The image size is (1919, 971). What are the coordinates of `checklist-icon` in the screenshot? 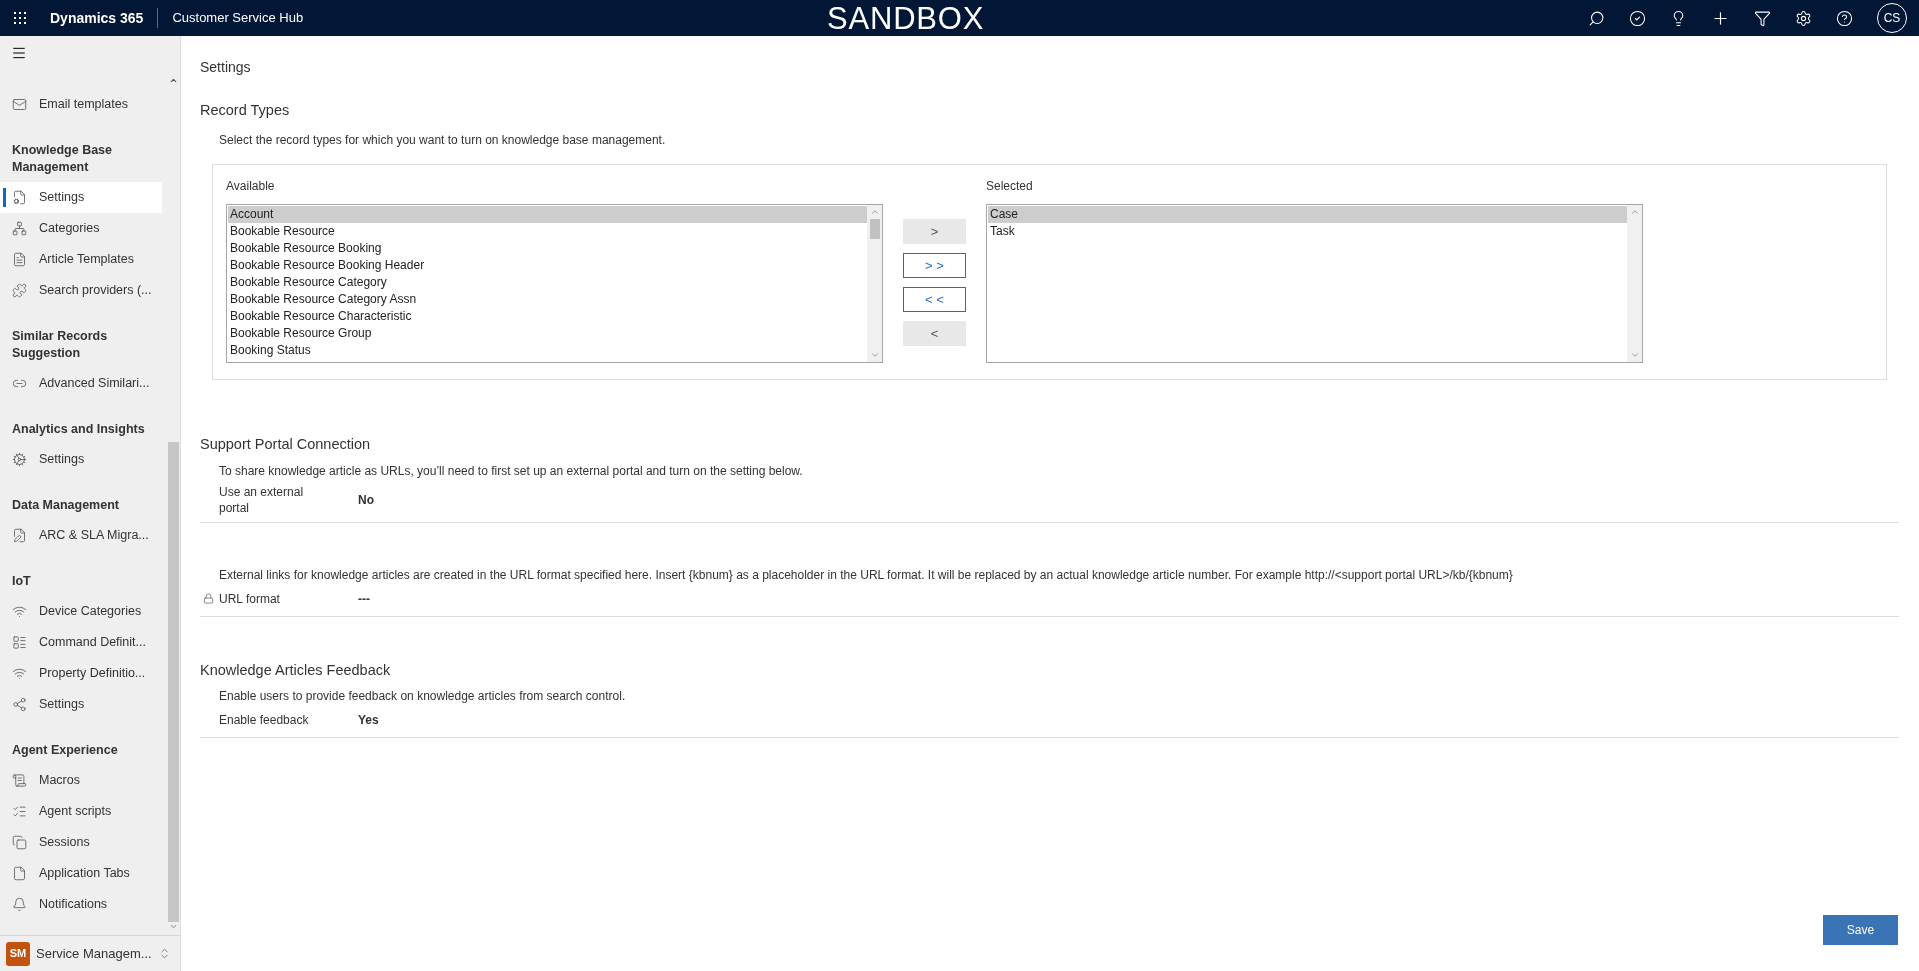 It's located at (19, 811).